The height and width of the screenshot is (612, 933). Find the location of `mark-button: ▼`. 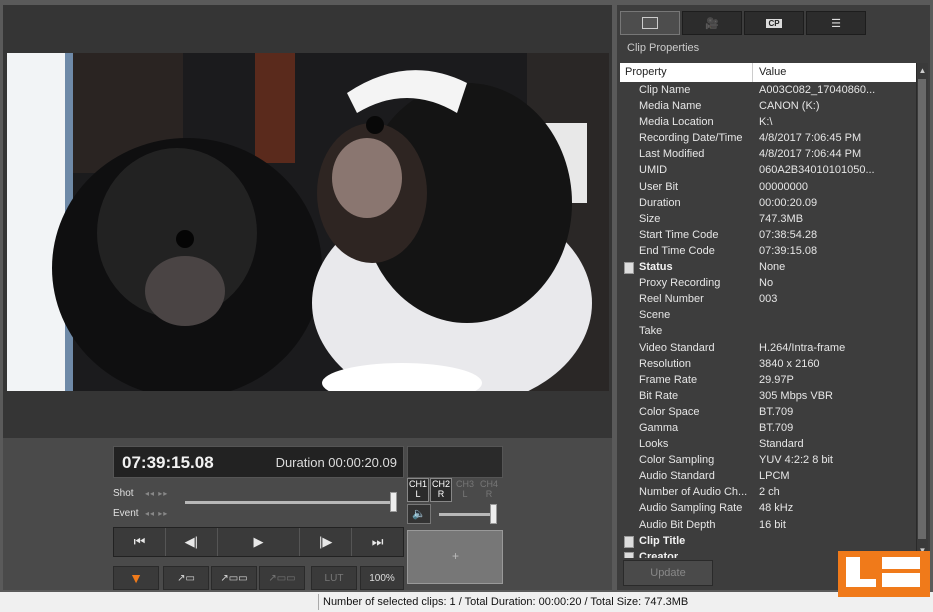

mark-button: ▼ is located at coordinates (136, 578).